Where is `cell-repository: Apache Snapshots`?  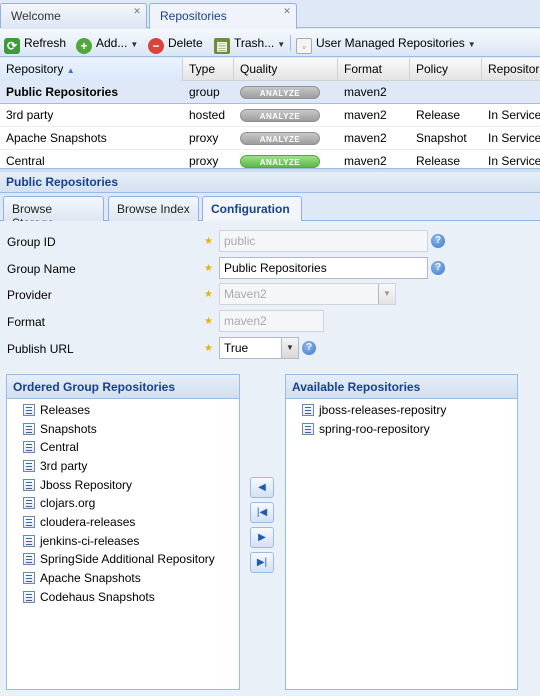
cell-repository: Apache Snapshots is located at coordinates (56, 138).